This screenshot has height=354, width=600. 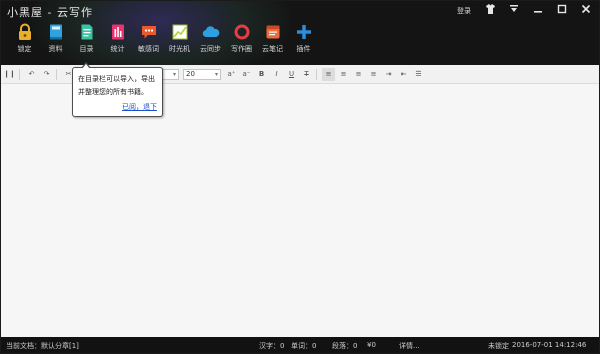 What do you see at coordinates (303, 32) in the screenshot?
I see `plus-icon` at bounding box center [303, 32].